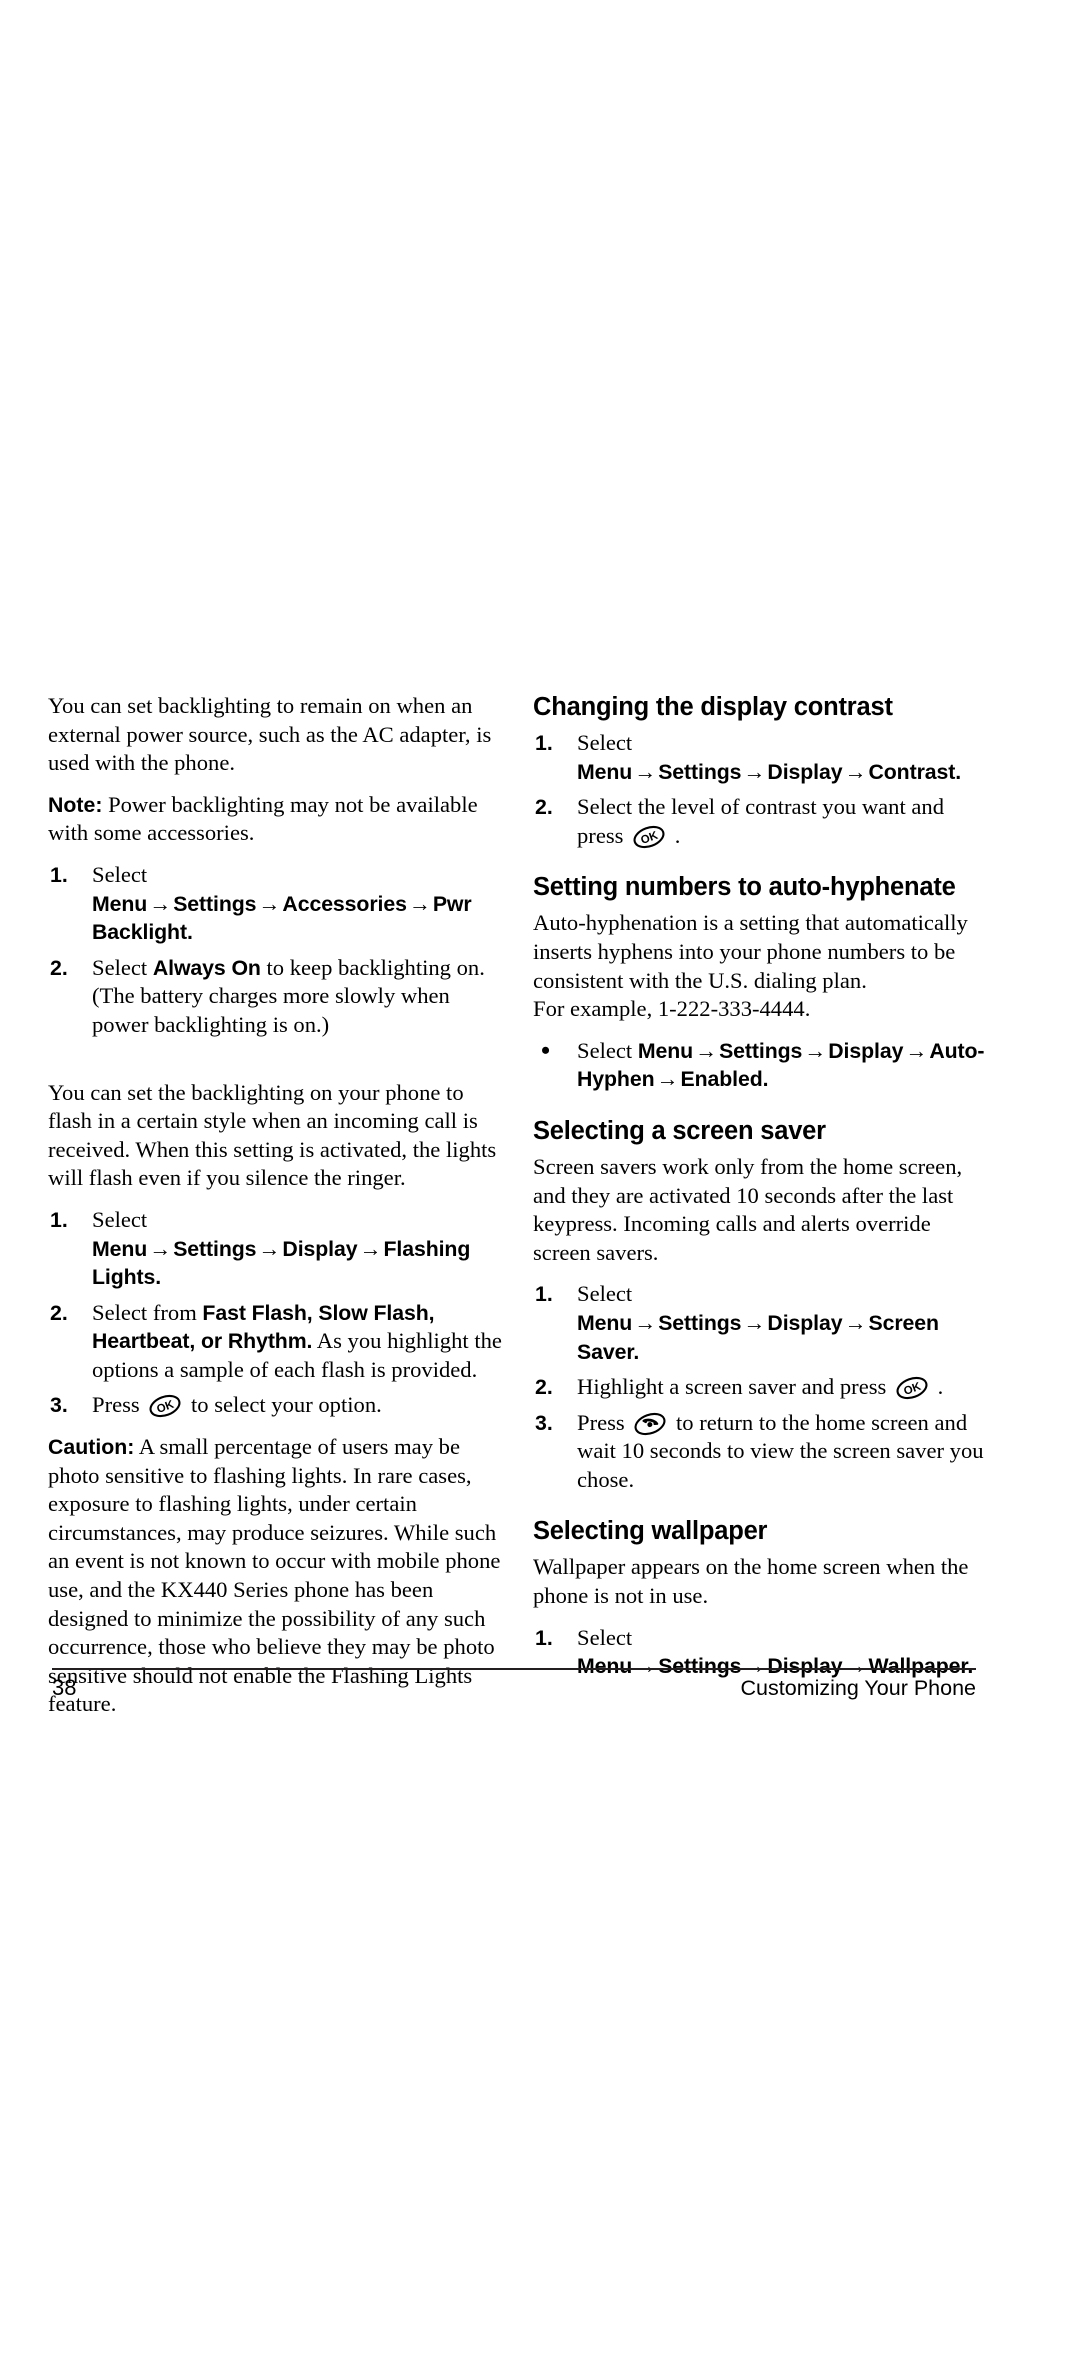  I want to click on list-item: 3. Press OK to select your option., so click(275, 1405).